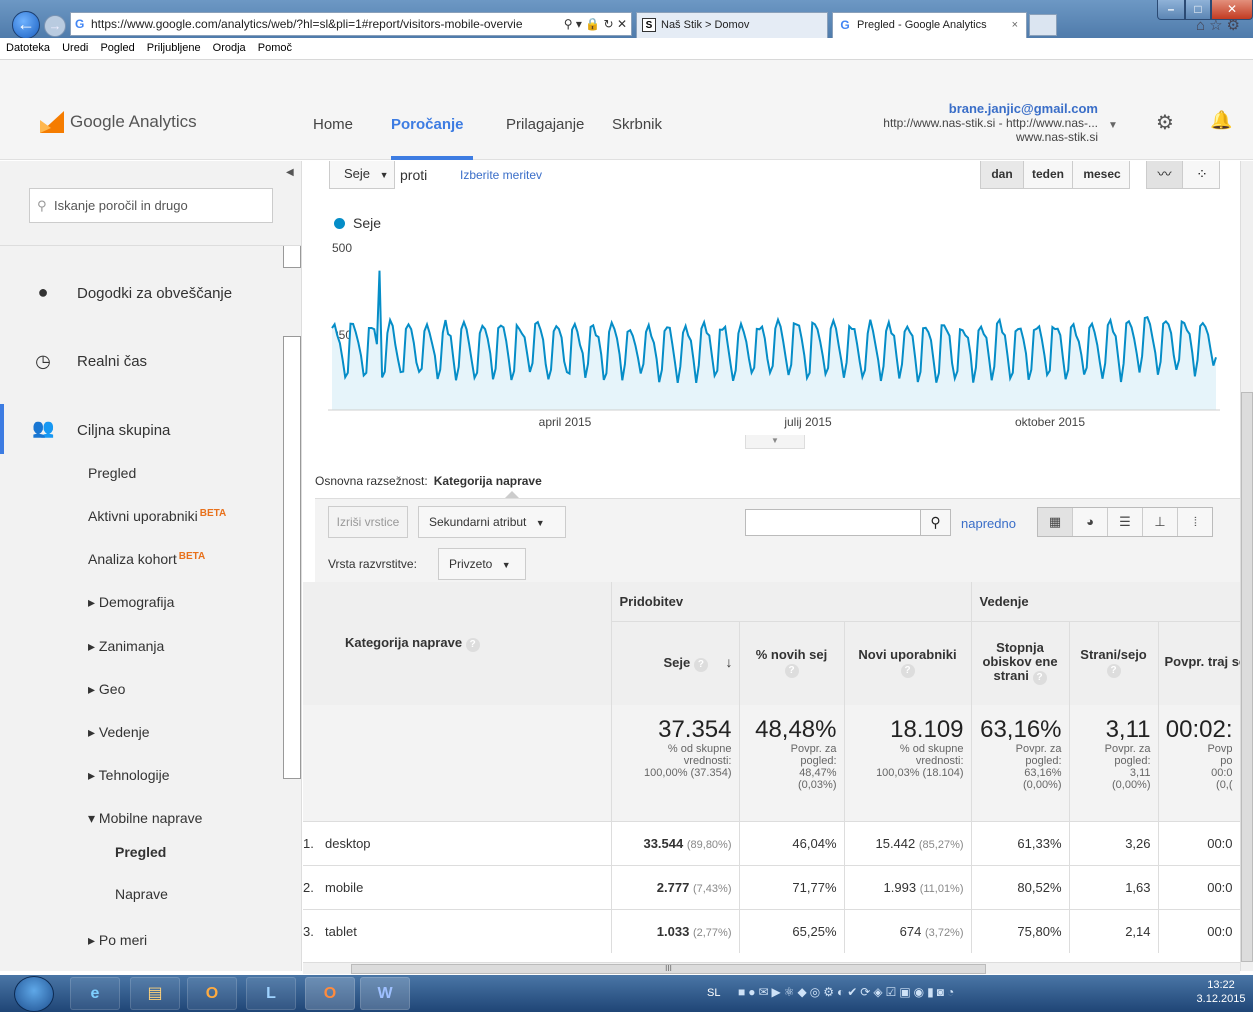 This screenshot has width=1253, height=1012. Describe the element at coordinates (384, 175) in the screenshot. I see `chevron-down-icon: ▼` at that location.